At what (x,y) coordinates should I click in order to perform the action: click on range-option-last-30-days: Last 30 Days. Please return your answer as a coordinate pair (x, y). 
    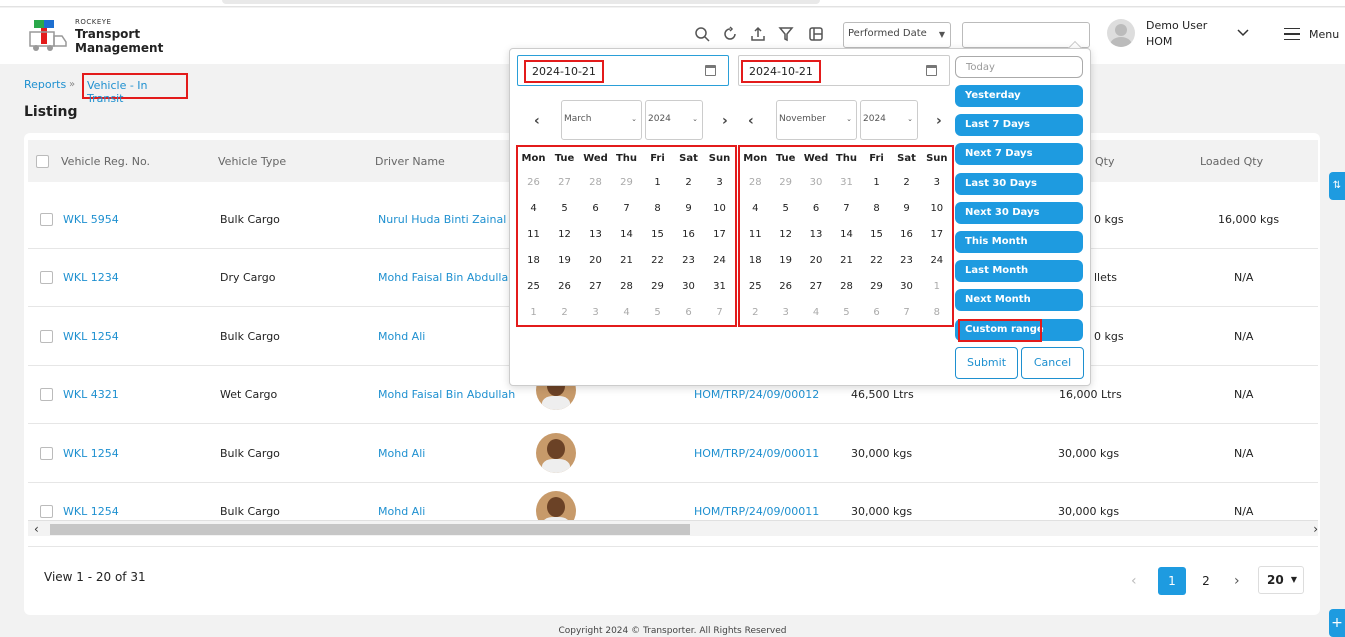
    Looking at the image, I should click on (1019, 184).